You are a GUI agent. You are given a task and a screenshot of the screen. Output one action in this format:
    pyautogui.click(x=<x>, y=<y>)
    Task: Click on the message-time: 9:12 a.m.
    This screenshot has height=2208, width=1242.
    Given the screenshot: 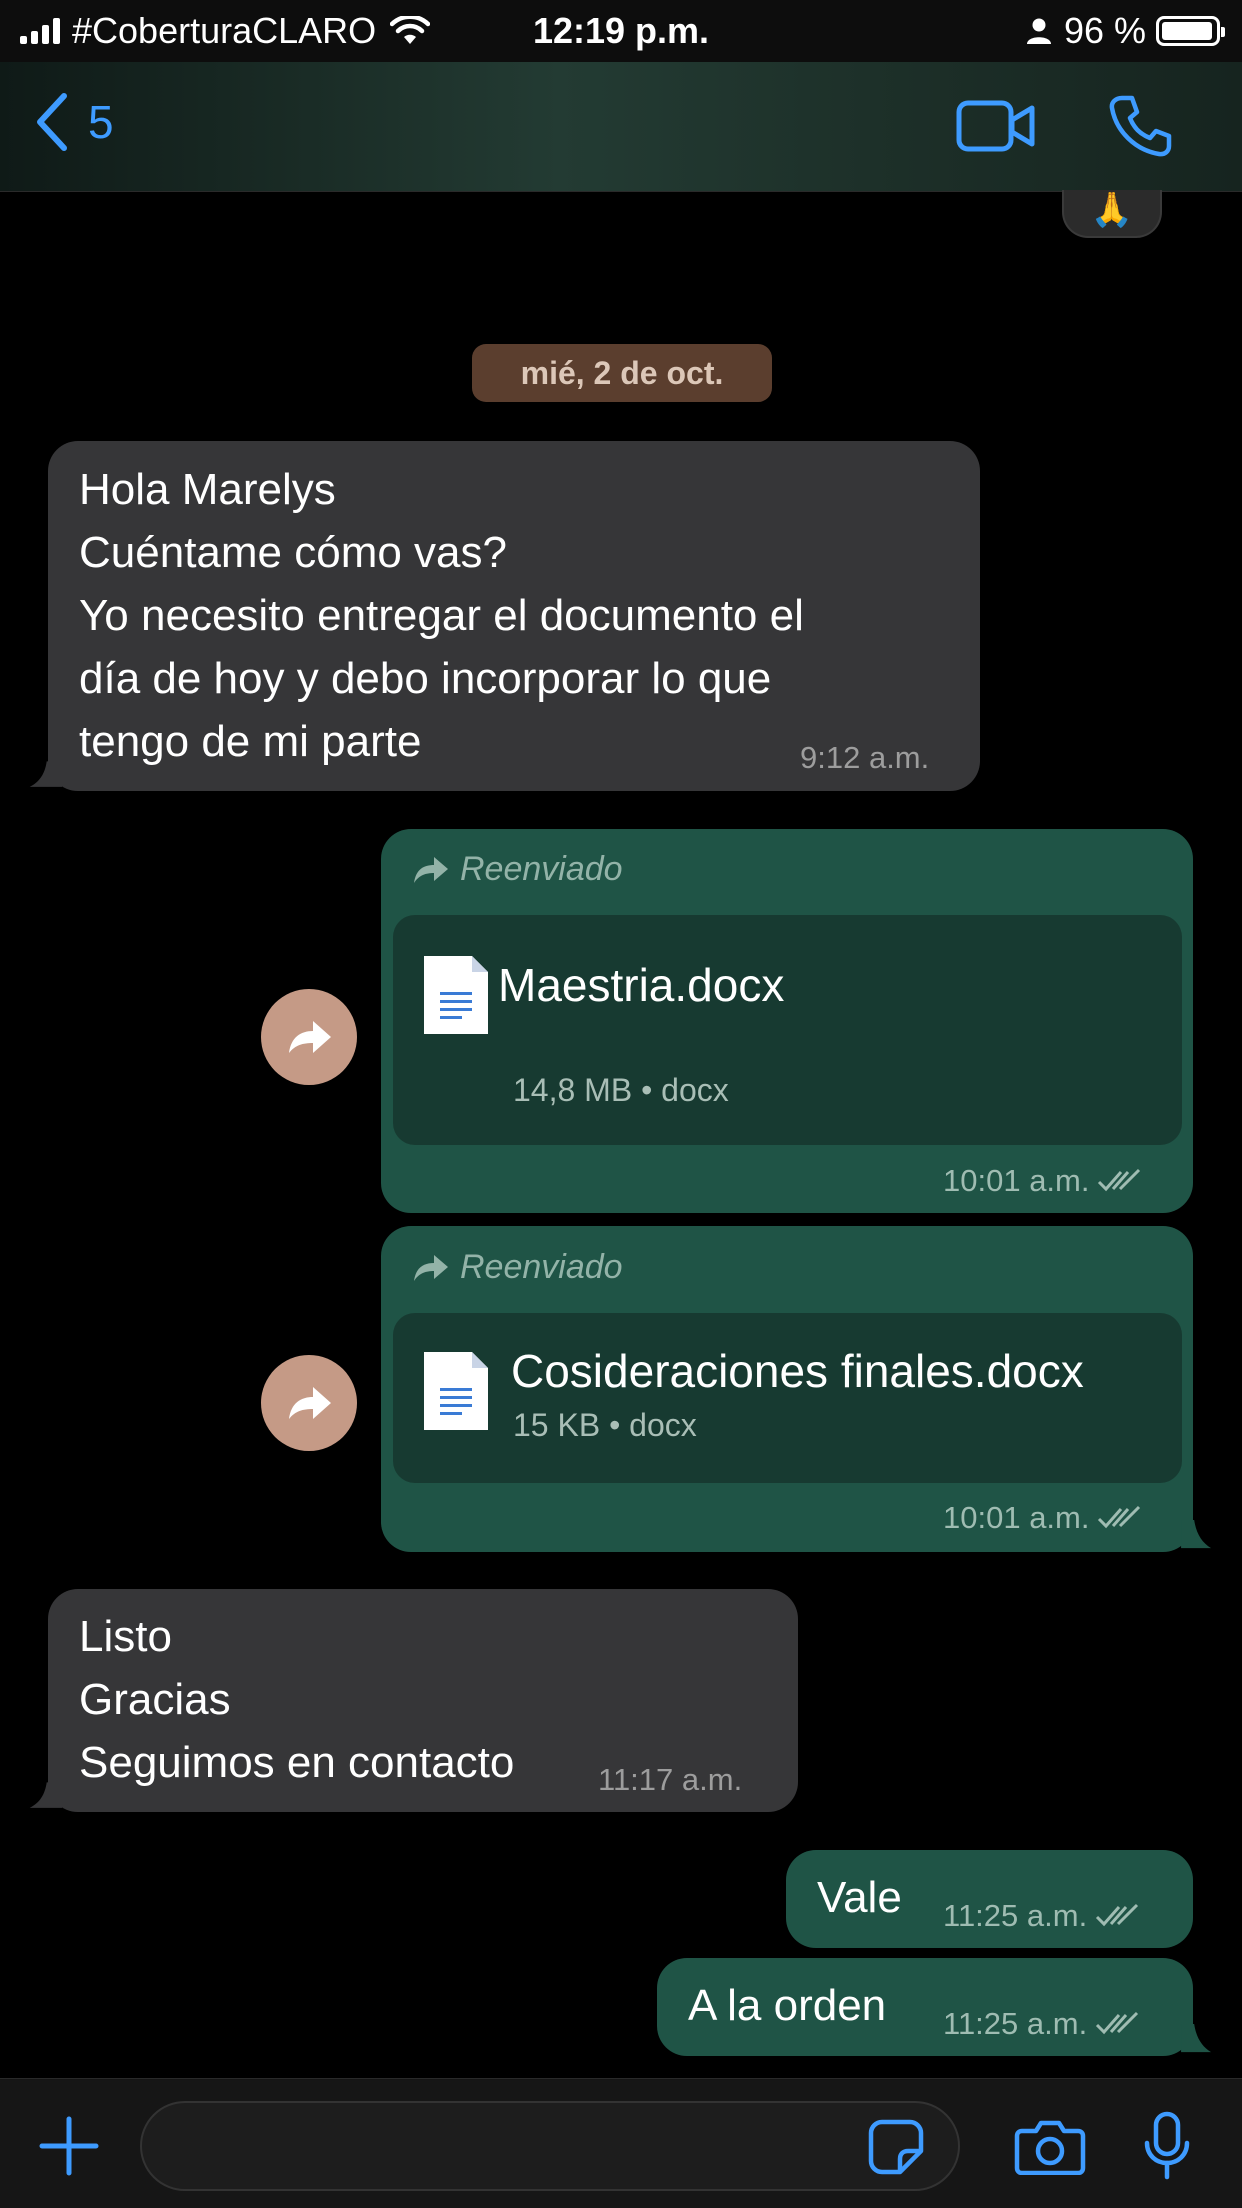 What is the action you would take?
    pyautogui.click(x=865, y=757)
    